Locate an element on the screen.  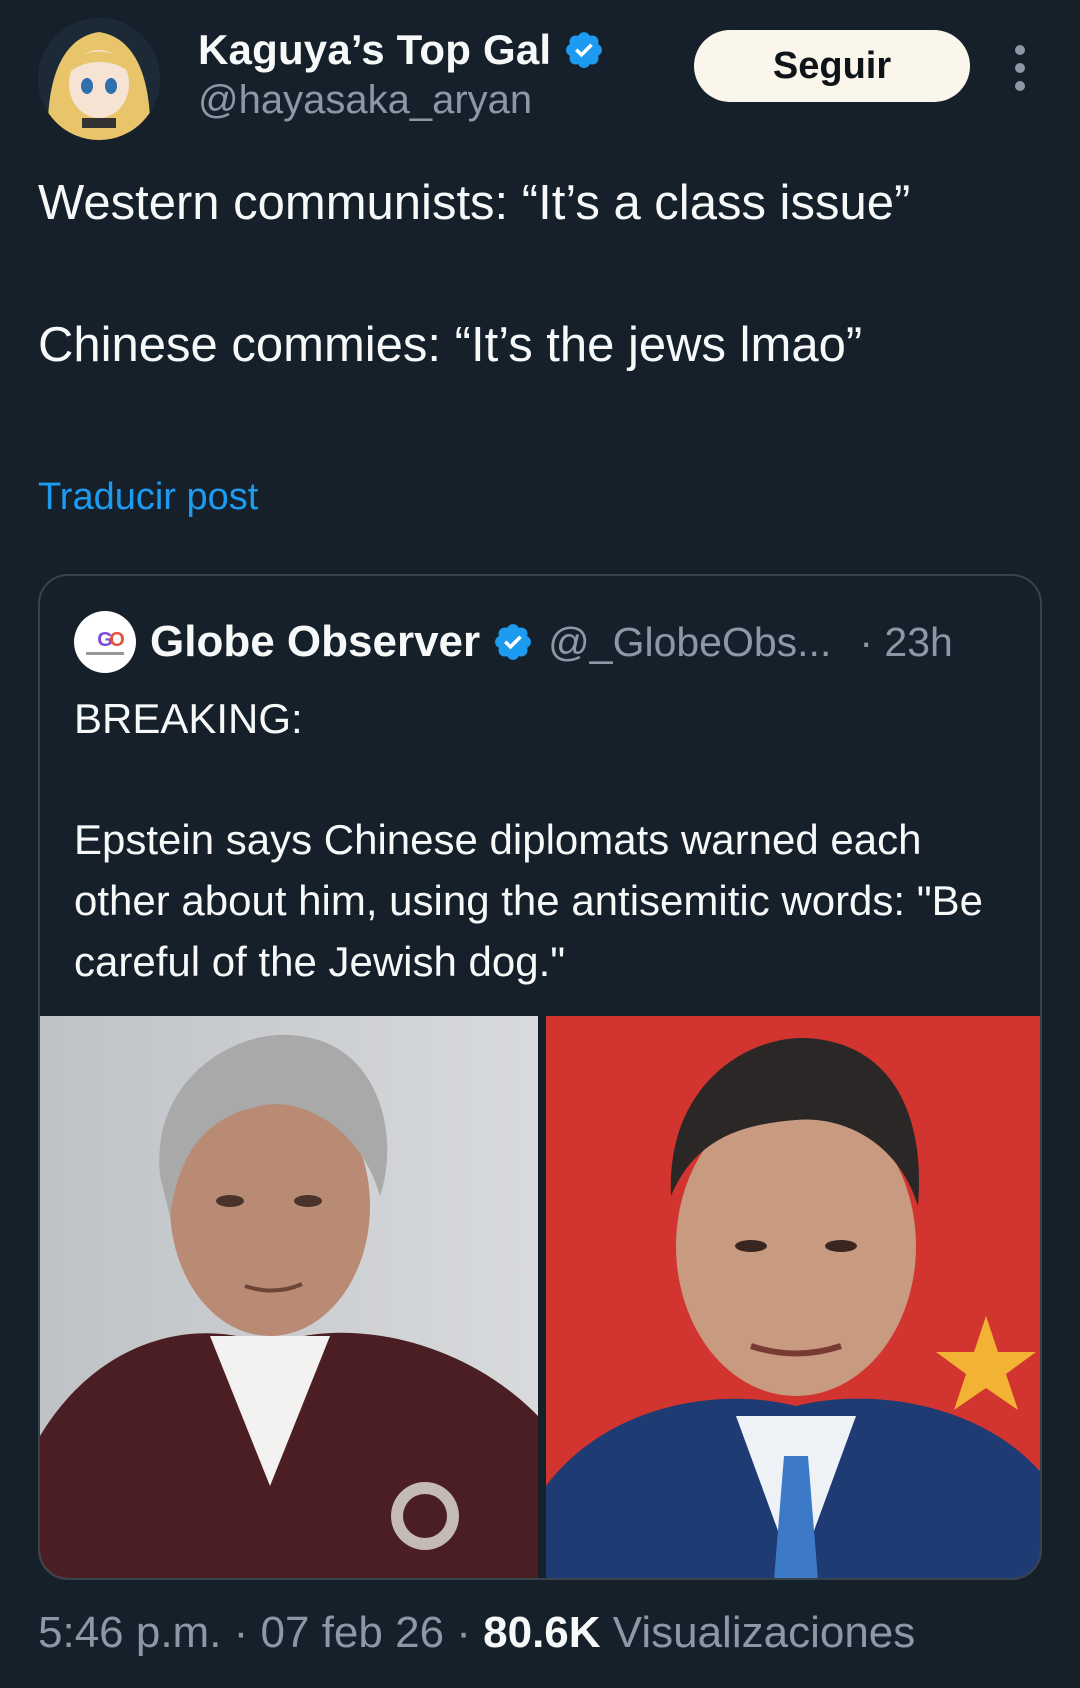
views-label: Visualizaciones is located at coordinates (758, 1632).